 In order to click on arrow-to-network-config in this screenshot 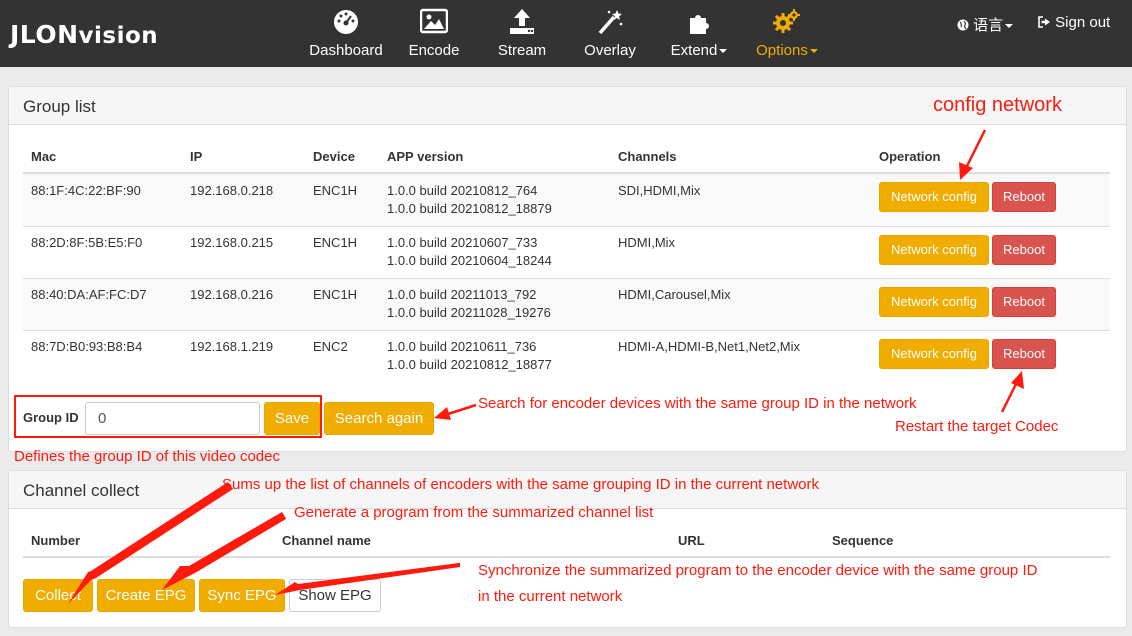, I will do `click(973, 154)`.